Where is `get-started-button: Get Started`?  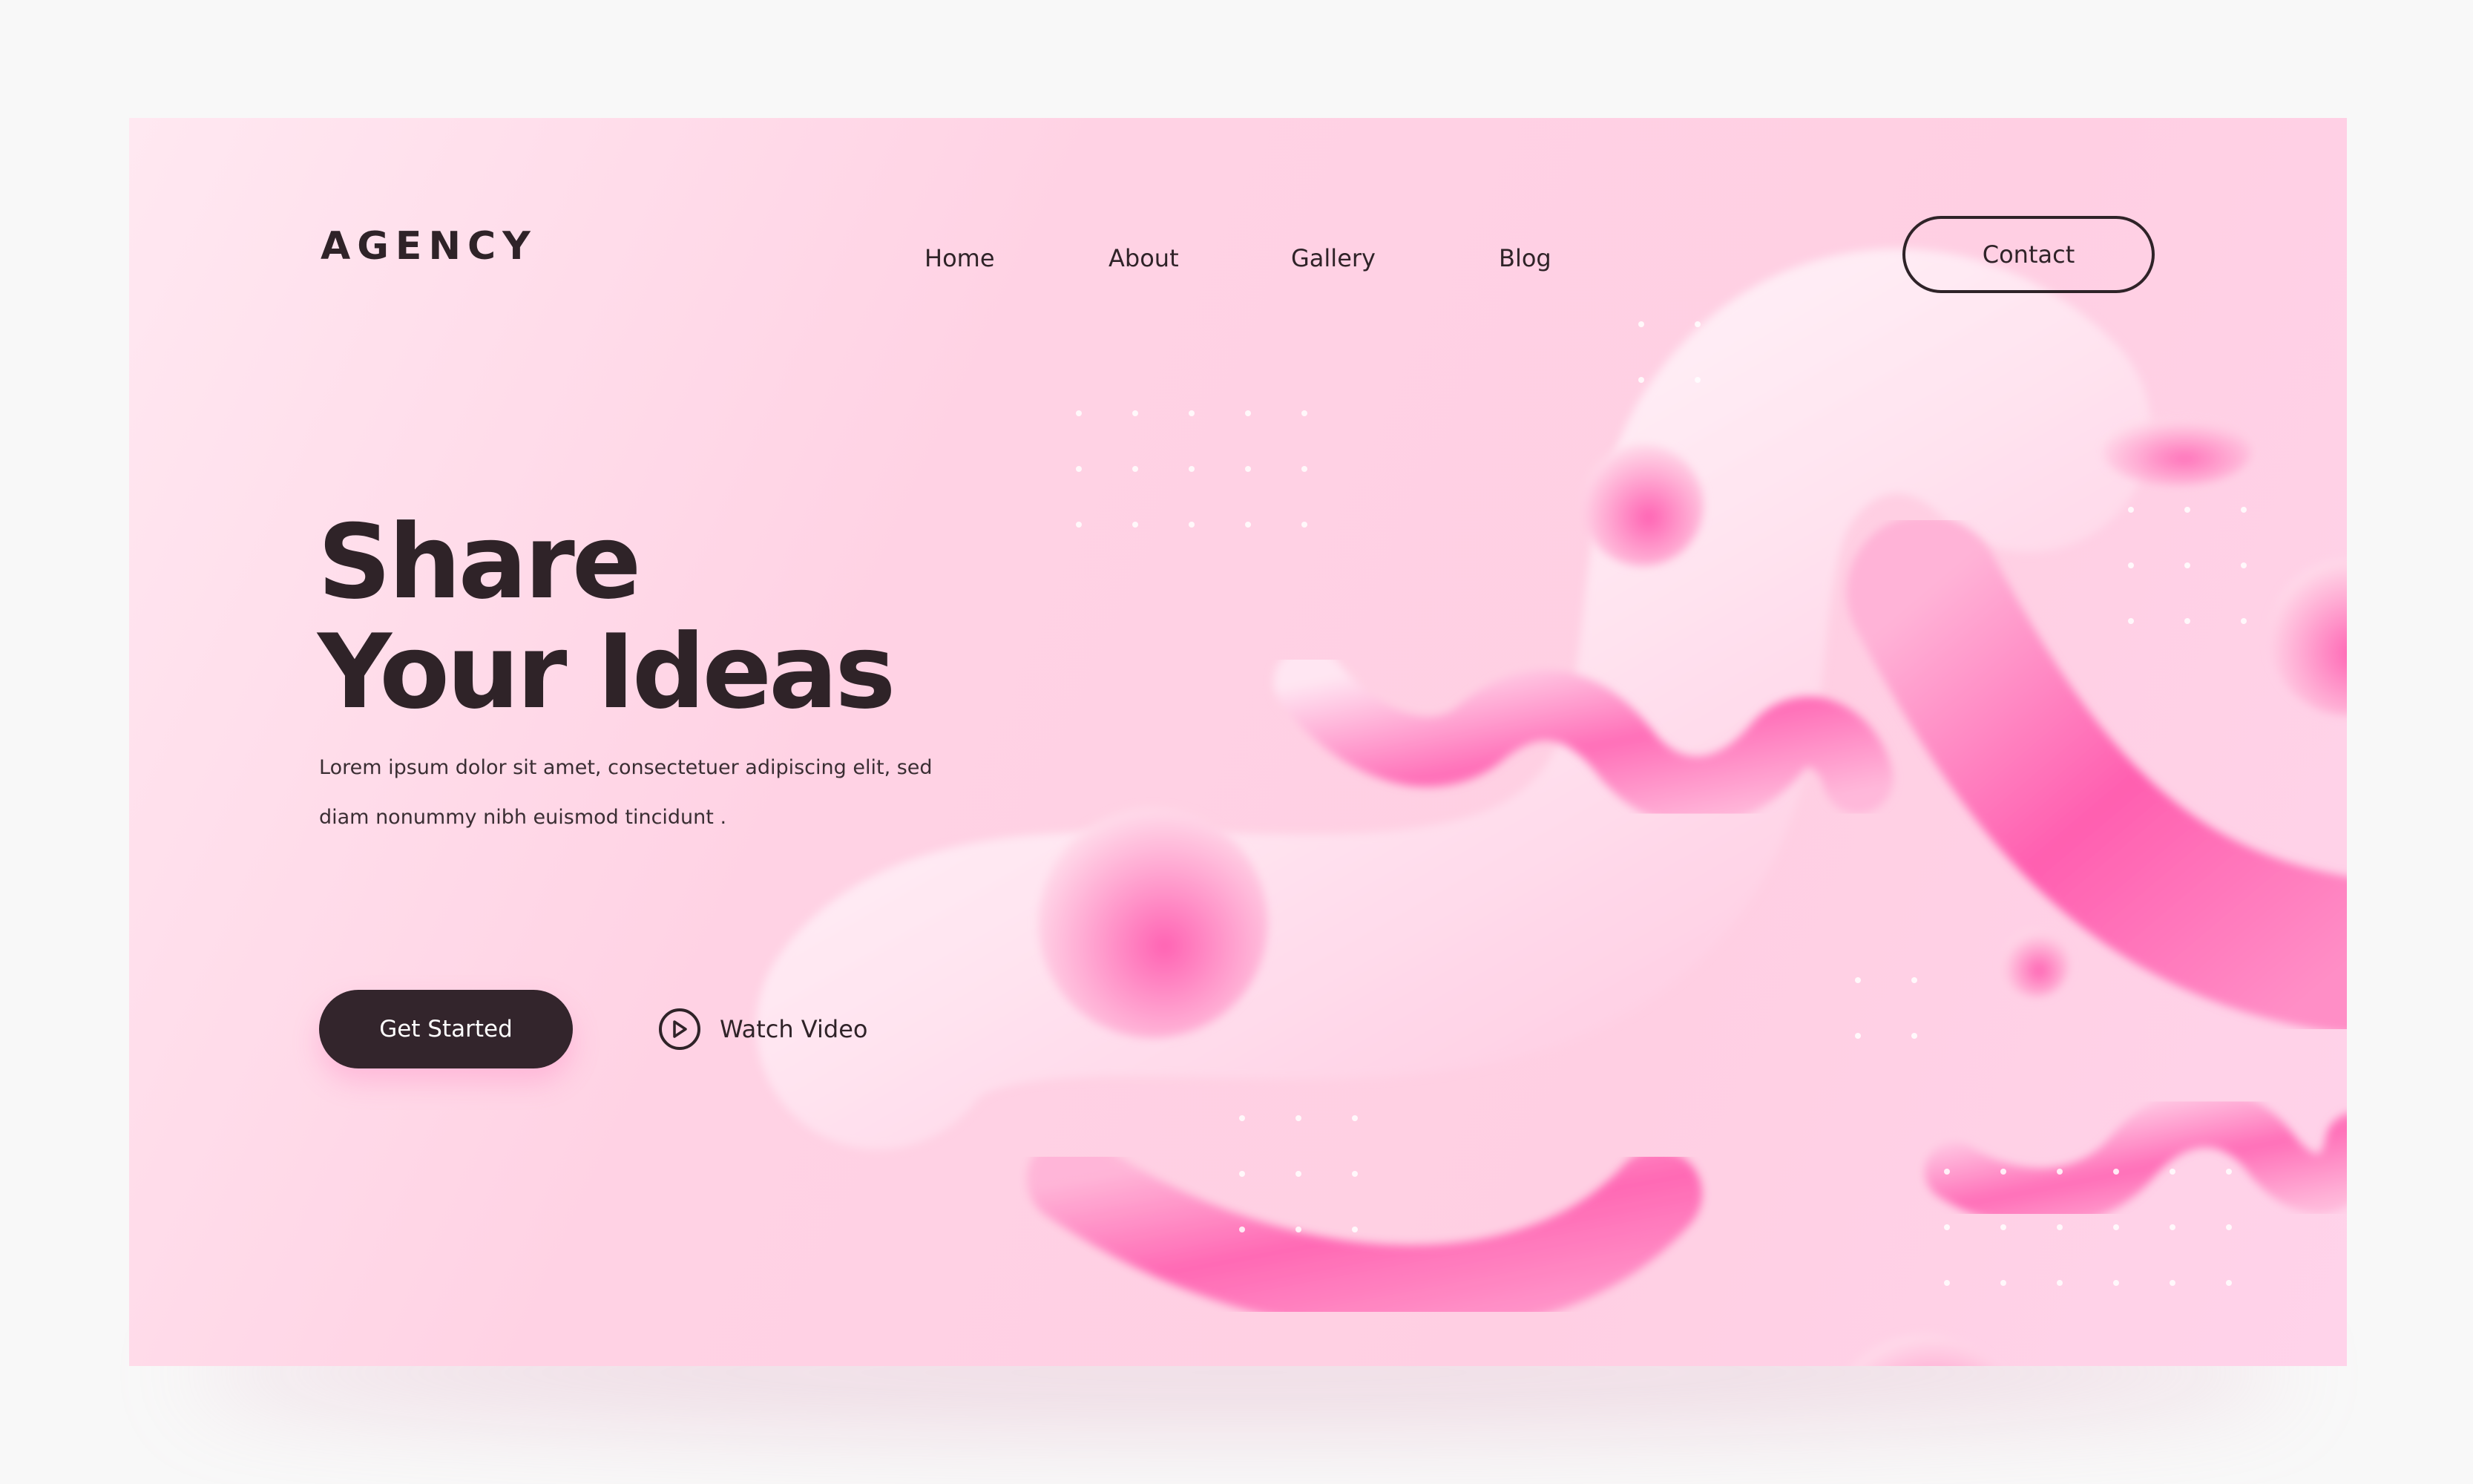 get-started-button: Get Started is located at coordinates (446, 1029).